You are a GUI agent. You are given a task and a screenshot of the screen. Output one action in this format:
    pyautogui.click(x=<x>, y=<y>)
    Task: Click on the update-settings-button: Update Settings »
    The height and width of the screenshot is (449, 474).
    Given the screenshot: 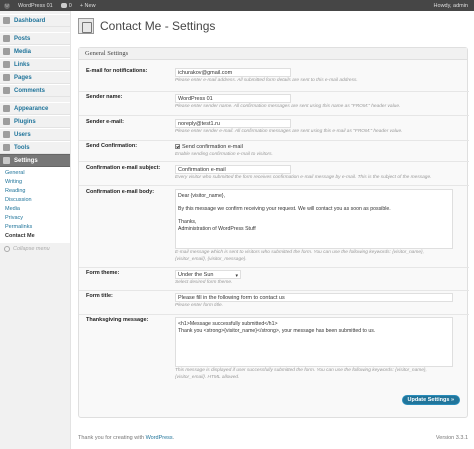 What is the action you would take?
    pyautogui.click(x=430, y=400)
    